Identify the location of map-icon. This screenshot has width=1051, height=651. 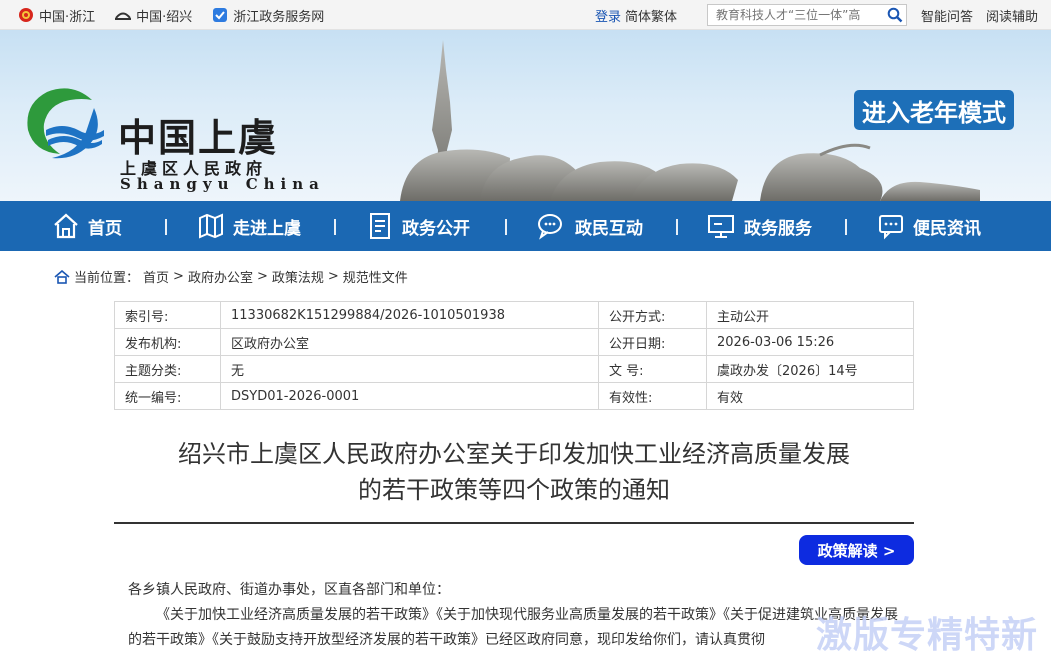
(211, 226).